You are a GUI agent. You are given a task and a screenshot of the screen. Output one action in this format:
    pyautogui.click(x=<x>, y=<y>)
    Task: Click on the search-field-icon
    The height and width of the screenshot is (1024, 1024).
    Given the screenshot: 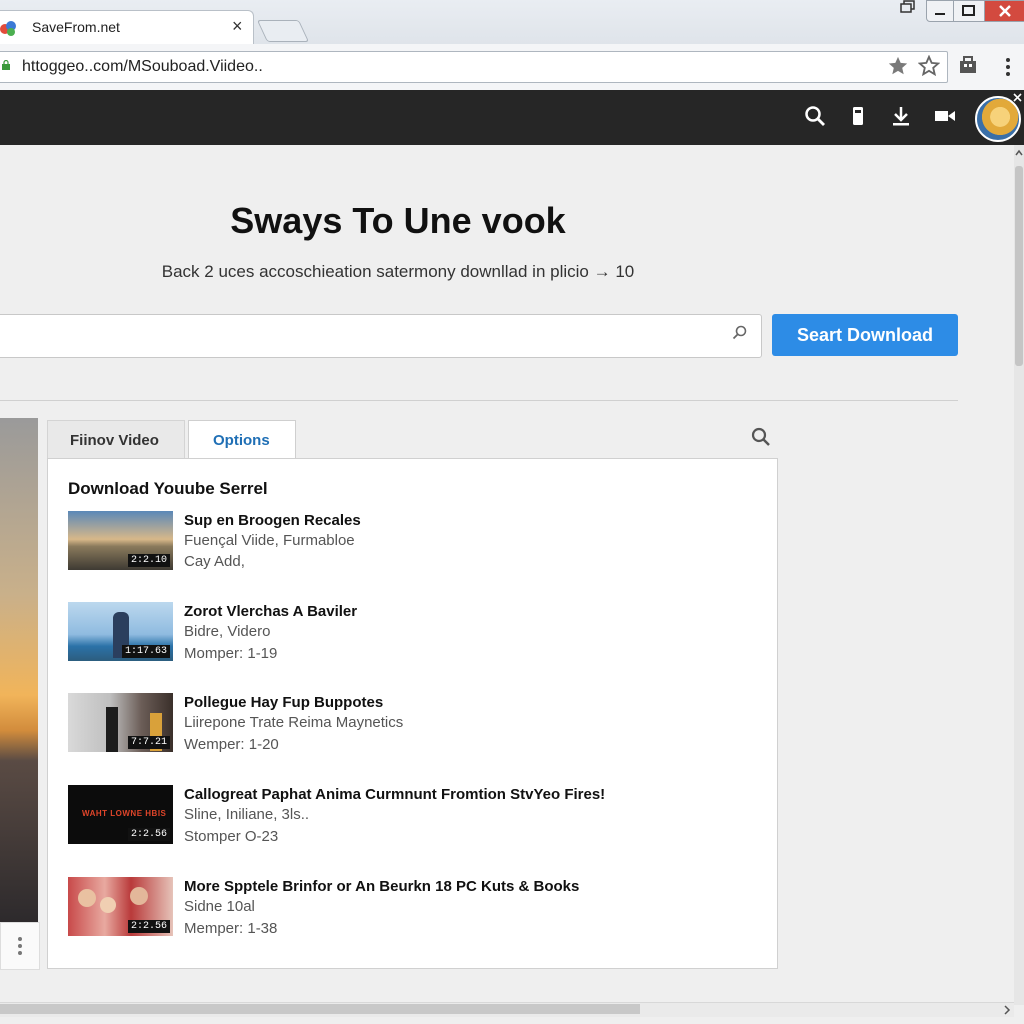 What is the action you would take?
    pyautogui.click(x=740, y=333)
    